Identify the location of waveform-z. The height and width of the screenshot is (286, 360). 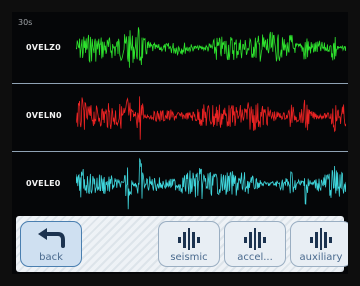
(211, 47).